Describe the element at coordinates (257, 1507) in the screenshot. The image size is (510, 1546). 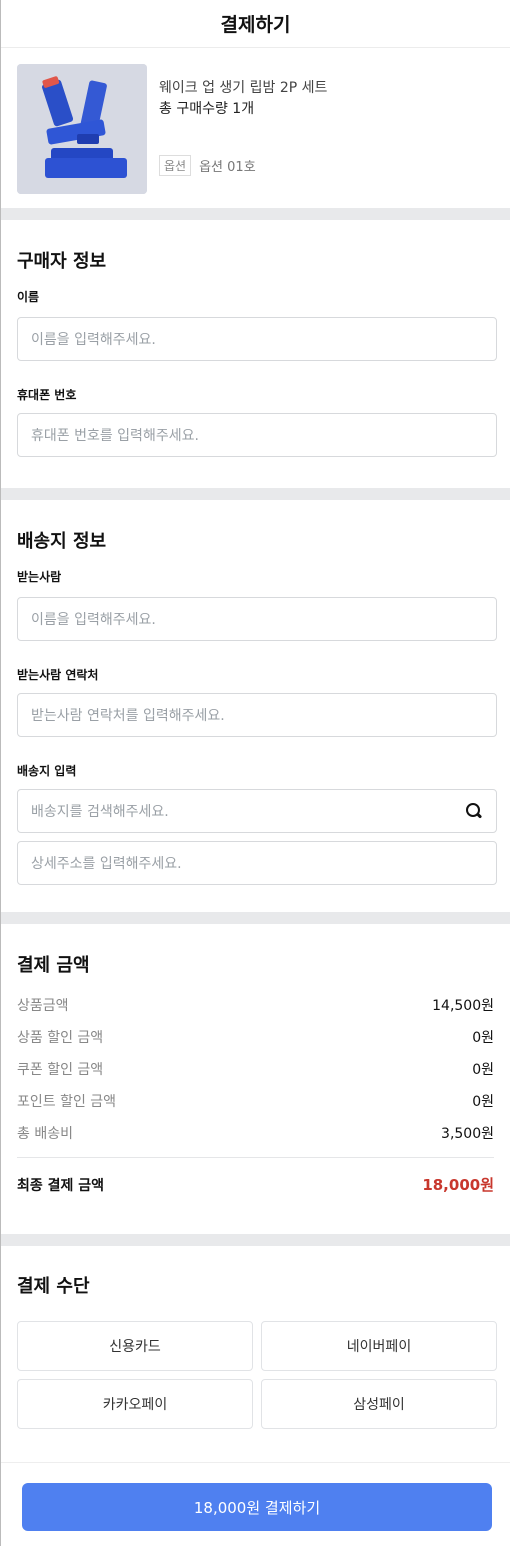
I see `checkout-submit-button: 18,000원 결제하기` at that location.